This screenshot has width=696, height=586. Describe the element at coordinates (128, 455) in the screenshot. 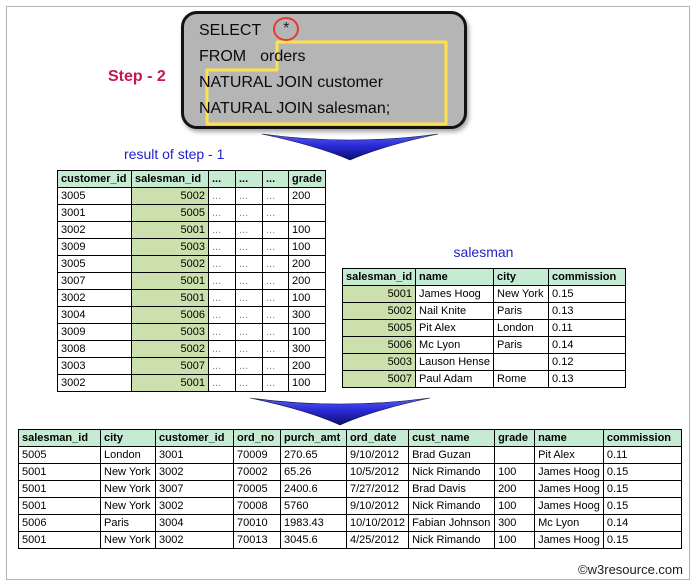

I see `cell: London` at that location.